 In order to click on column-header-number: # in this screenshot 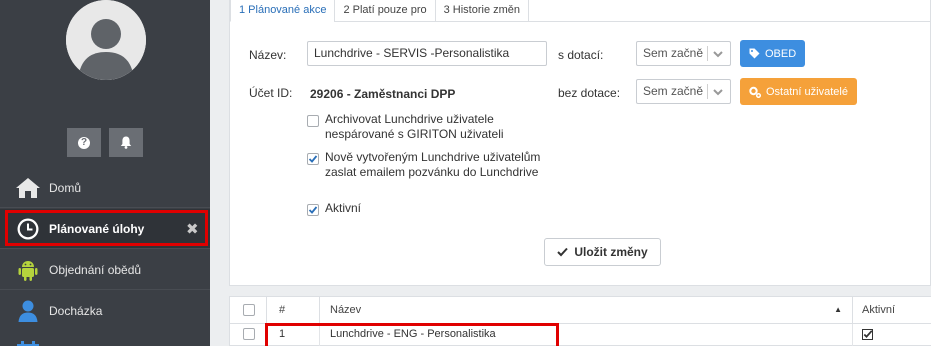, I will do `click(293, 310)`.